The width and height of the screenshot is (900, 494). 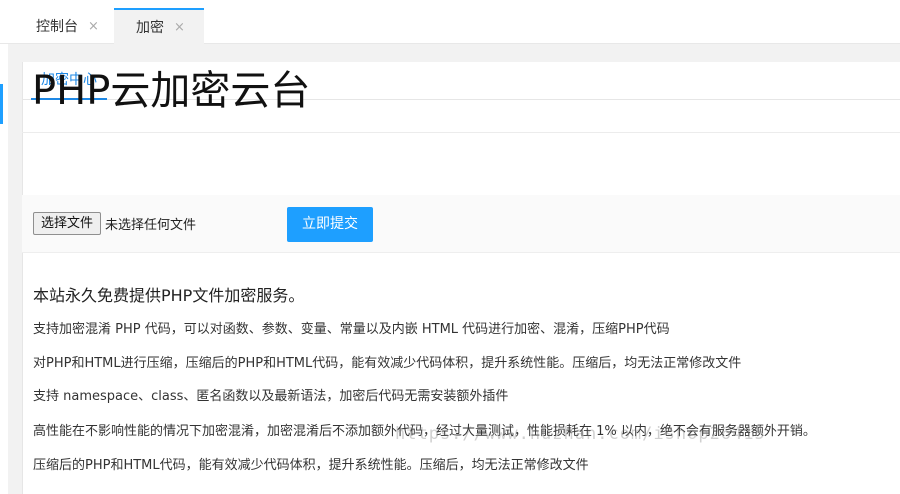 What do you see at coordinates (150, 28) in the screenshot?
I see `tab-encrypt-label: 加密` at bounding box center [150, 28].